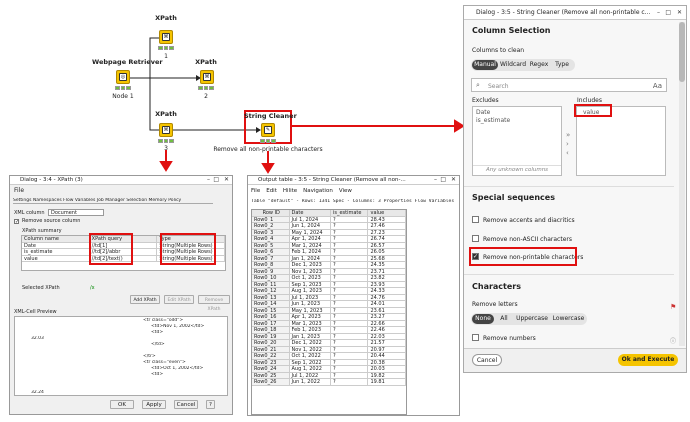  Describe the element at coordinates (593, 110) in the screenshot. I see `includes-highlight` at that location.